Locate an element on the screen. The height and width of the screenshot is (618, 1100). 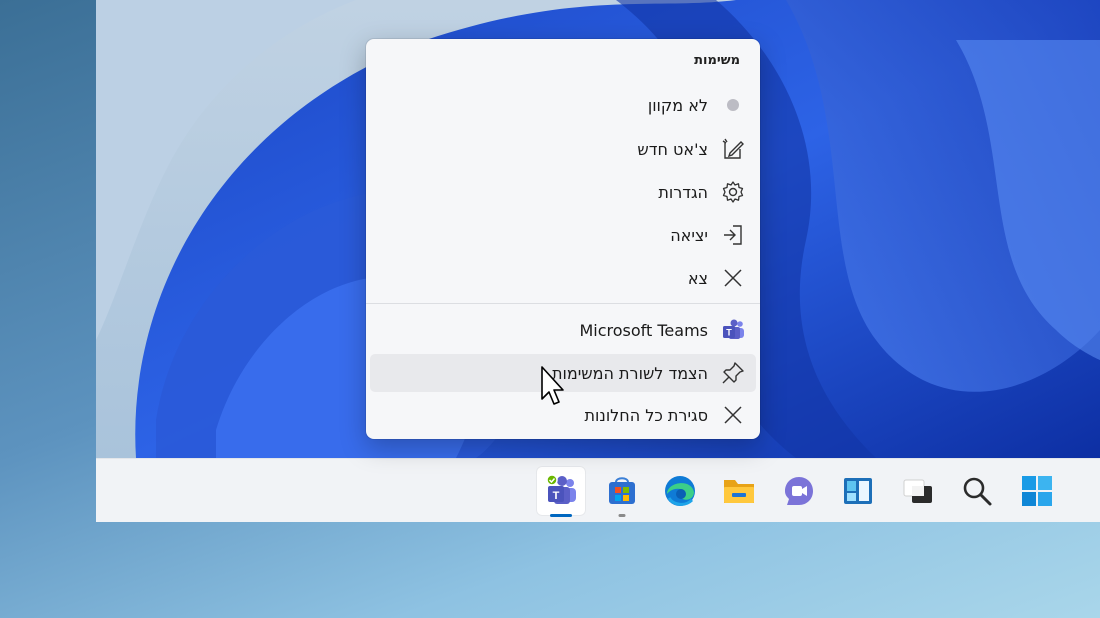
task-label: יציאה is located at coordinates (689, 235).